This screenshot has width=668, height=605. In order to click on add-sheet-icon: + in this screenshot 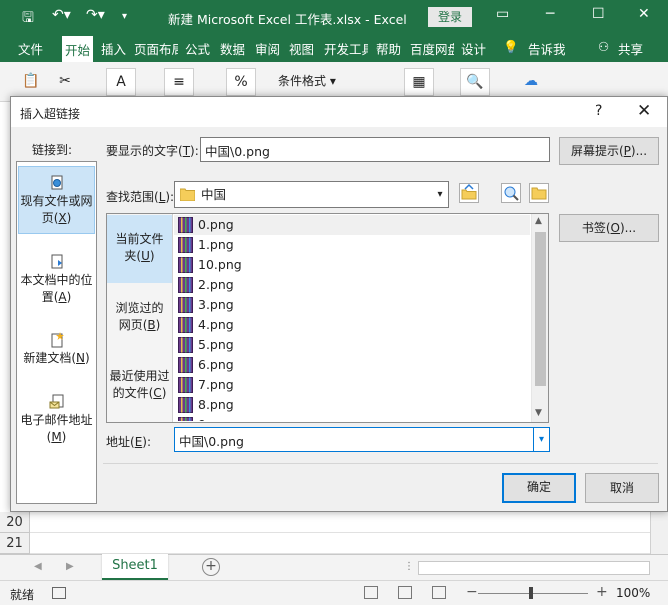, I will do `click(211, 567)`.